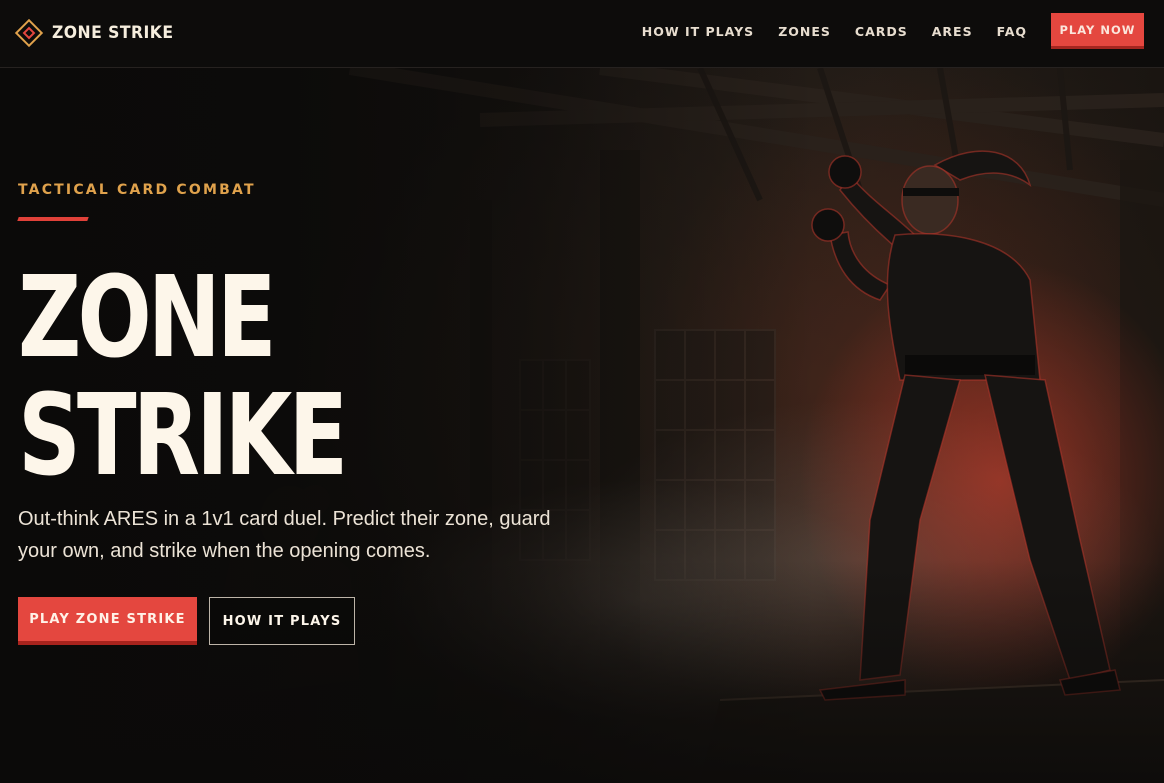 The image size is (1164, 783). Describe the element at coordinates (53, 219) in the screenshot. I see `eyebrow-divider` at that location.